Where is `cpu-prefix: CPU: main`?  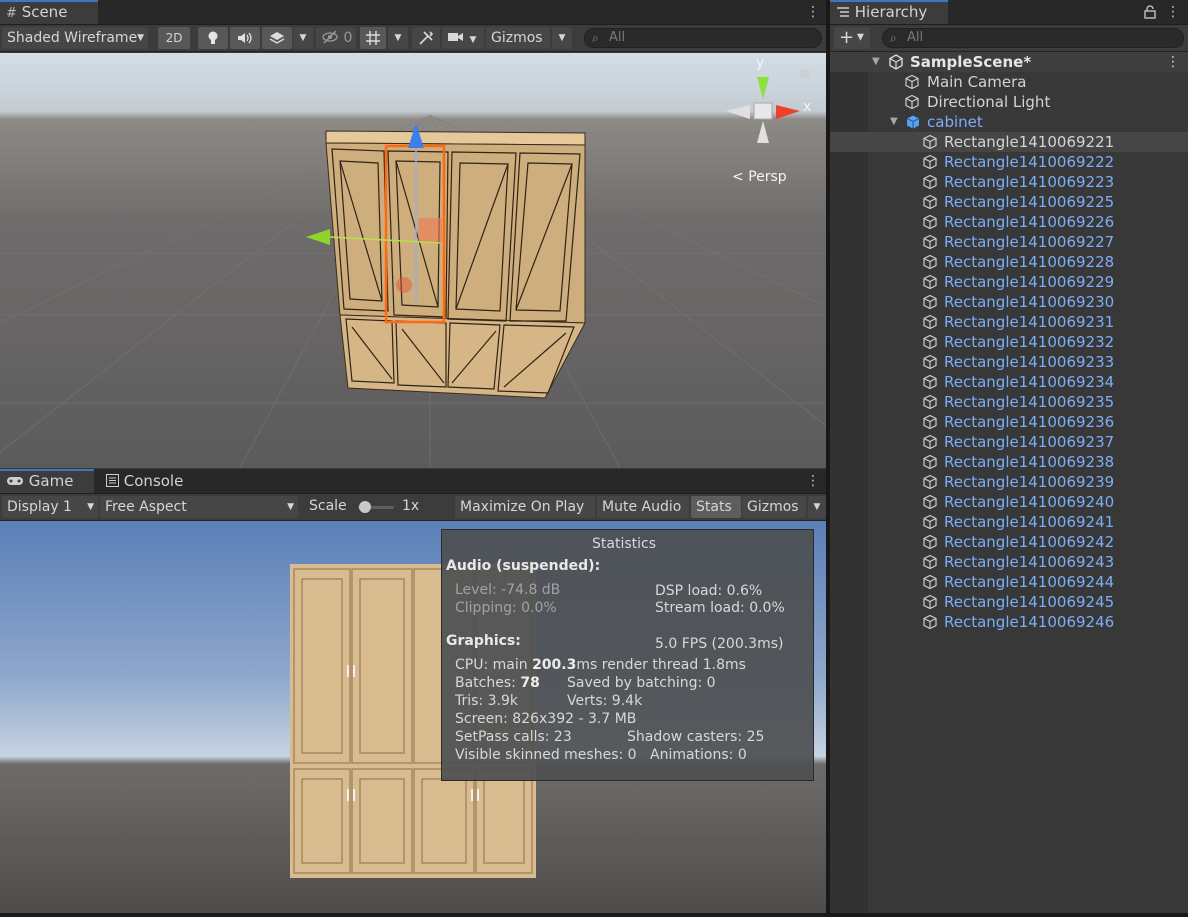
cpu-prefix: CPU: main is located at coordinates (494, 665).